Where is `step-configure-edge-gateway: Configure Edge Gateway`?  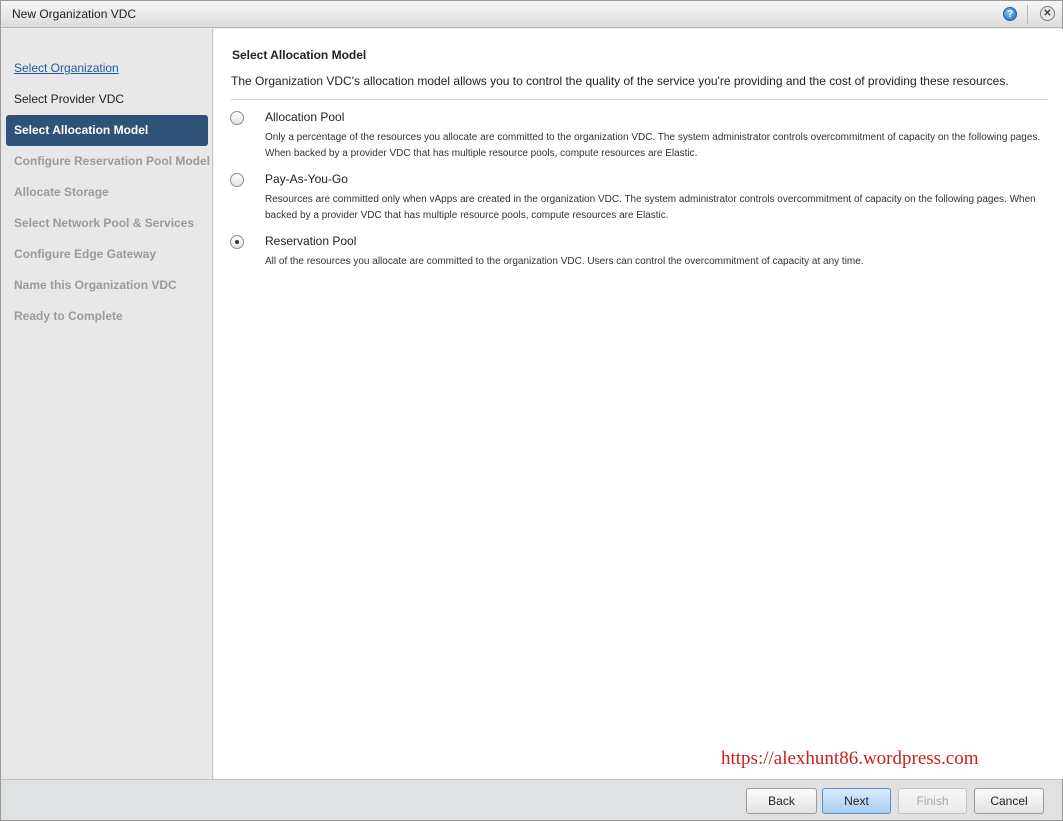 step-configure-edge-gateway: Configure Edge Gateway is located at coordinates (85, 254).